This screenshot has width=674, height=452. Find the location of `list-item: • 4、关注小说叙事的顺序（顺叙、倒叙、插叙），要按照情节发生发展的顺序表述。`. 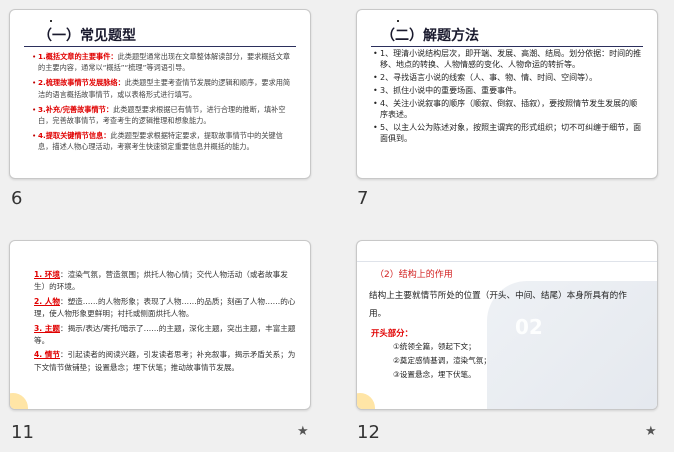

list-item: • 4、关注小说叙事的顺序（顺叙、倒叙、插叙），要按照情节发生发展的顺序表述。 is located at coordinates (505, 109).